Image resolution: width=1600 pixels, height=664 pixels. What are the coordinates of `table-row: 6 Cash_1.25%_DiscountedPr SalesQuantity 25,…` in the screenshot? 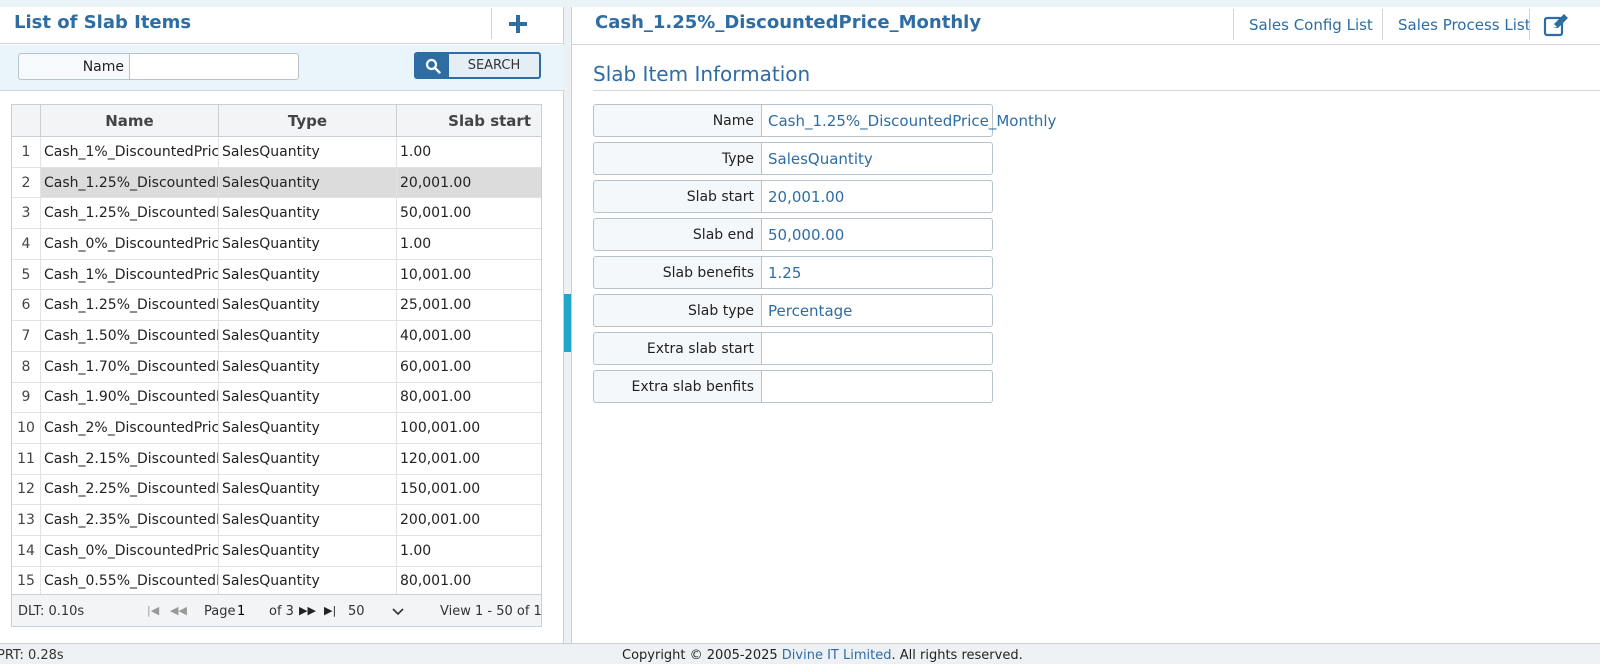 It's located at (276, 306).